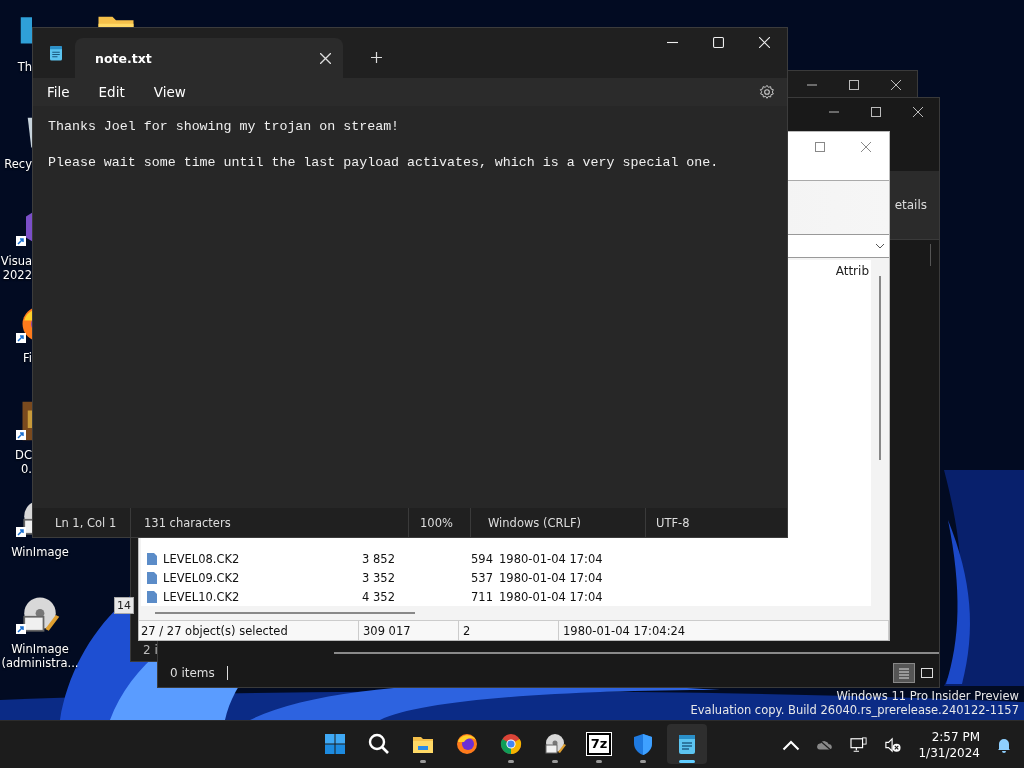 Image resolution: width=1024 pixels, height=768 pixels. I want to click on settings-icon, so click(767, 92).